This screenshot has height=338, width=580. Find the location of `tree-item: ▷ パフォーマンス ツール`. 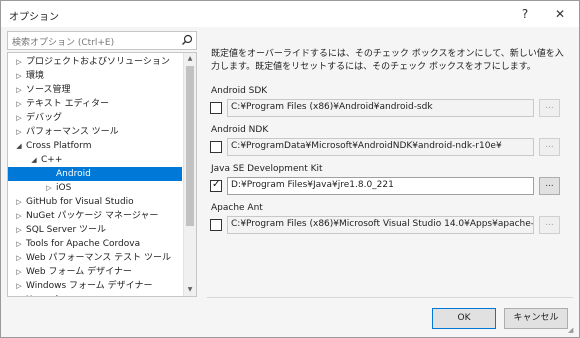

tree-item: ▷ パフォーマンス ツール is located at coordinates (95, 132).